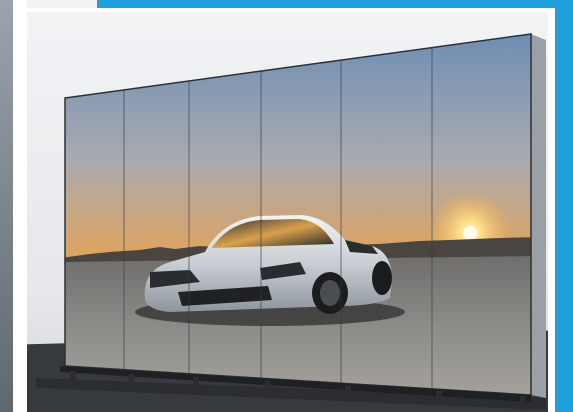 The image size is (573, 412). I want to click on blue-frame-top, so click(335, 4).